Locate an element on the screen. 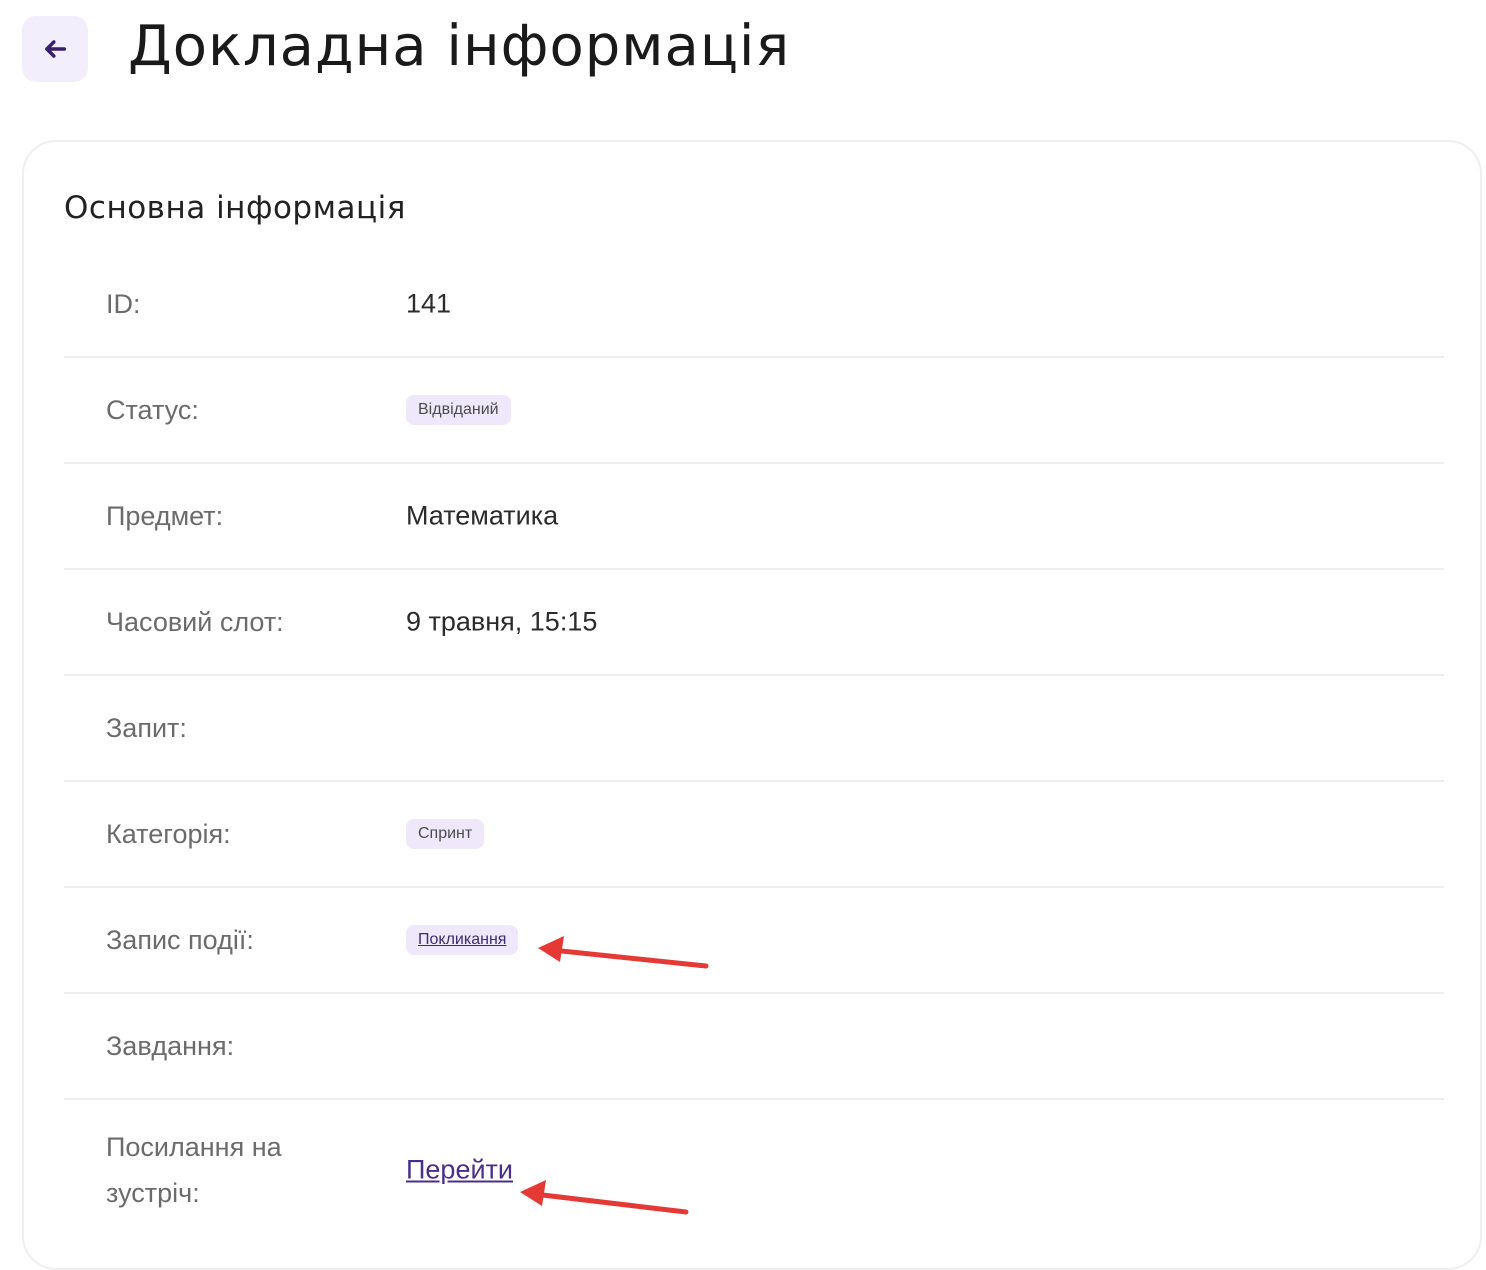  row-id: ID: 141 is located at coordinates (754, 305).